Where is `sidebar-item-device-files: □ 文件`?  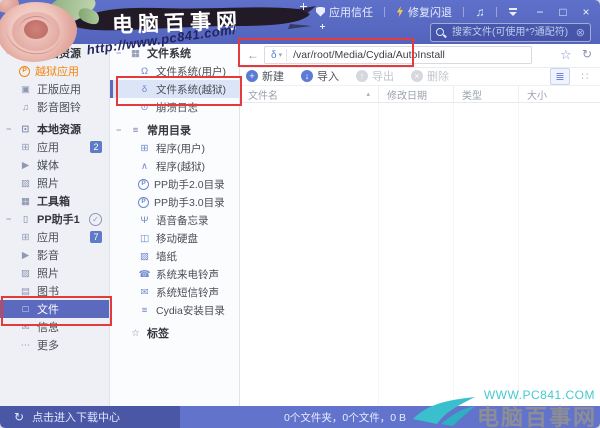
sidebar-item-device-files: □ 文件 is located at coordinates (54, 309).